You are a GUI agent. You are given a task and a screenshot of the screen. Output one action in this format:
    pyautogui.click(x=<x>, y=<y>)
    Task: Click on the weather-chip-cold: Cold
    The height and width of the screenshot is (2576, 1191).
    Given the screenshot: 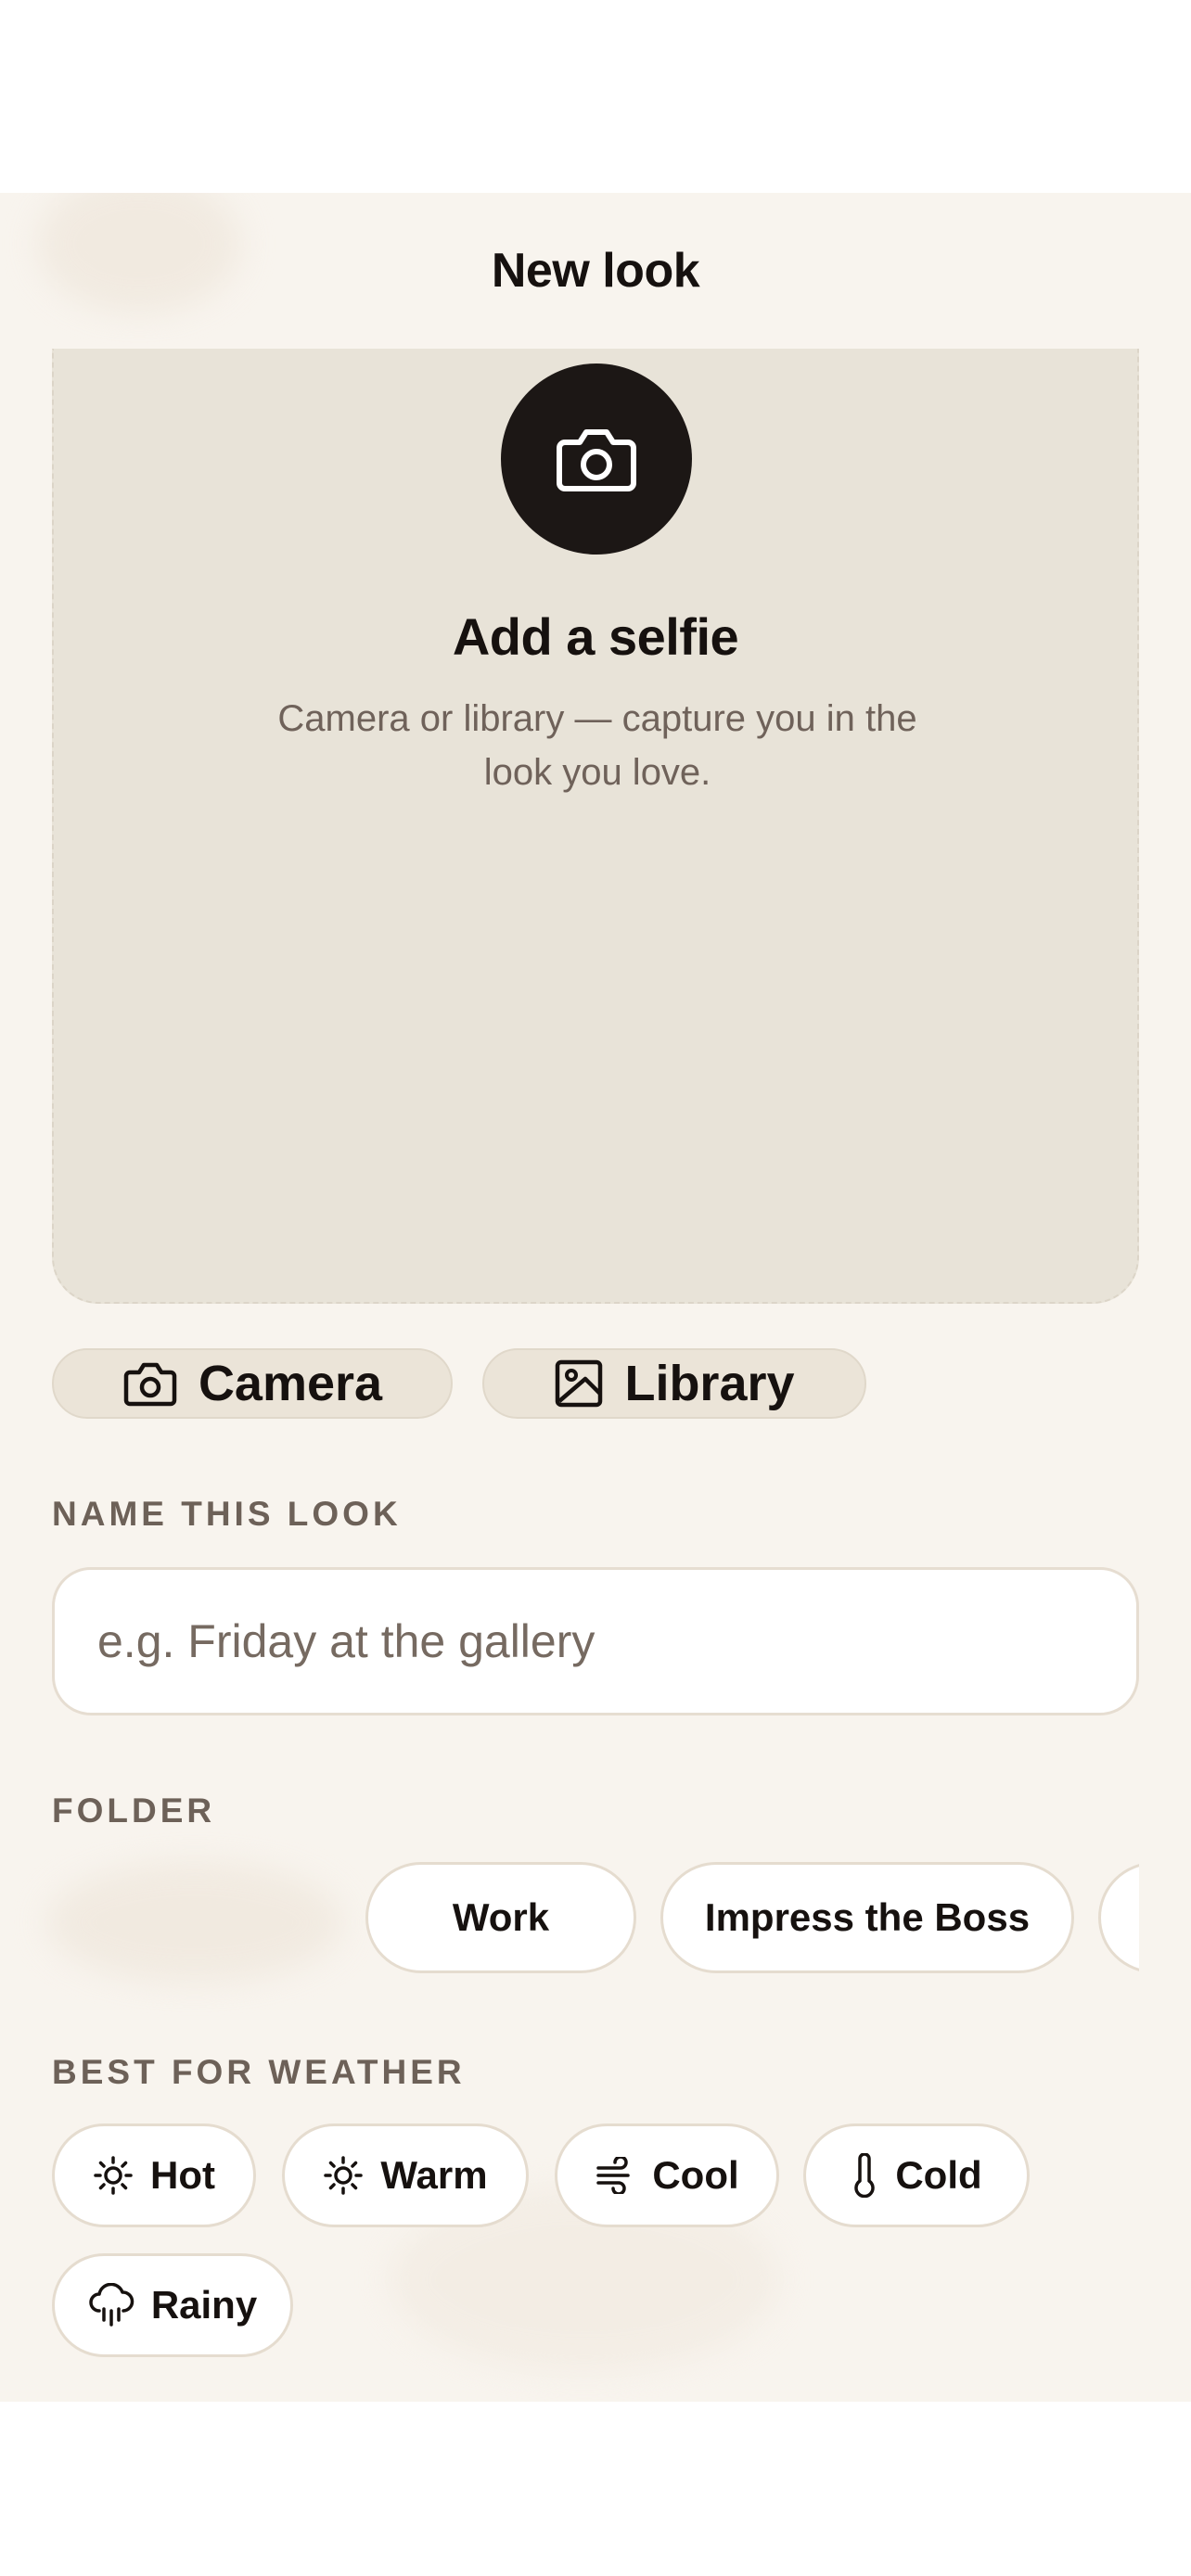 What is the action you would take?
    pyautogui.click(x=916, y=2175)
    